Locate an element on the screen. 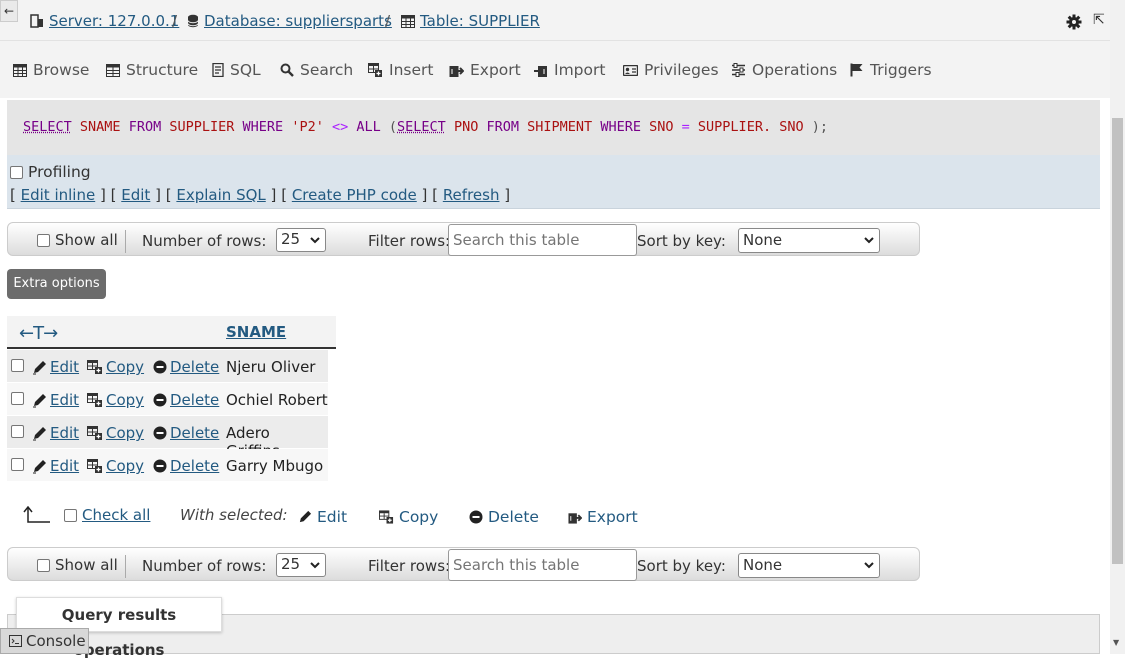  table-row: Edit Copy Delete Ochiel Robert is located at coordinates (167, 399).